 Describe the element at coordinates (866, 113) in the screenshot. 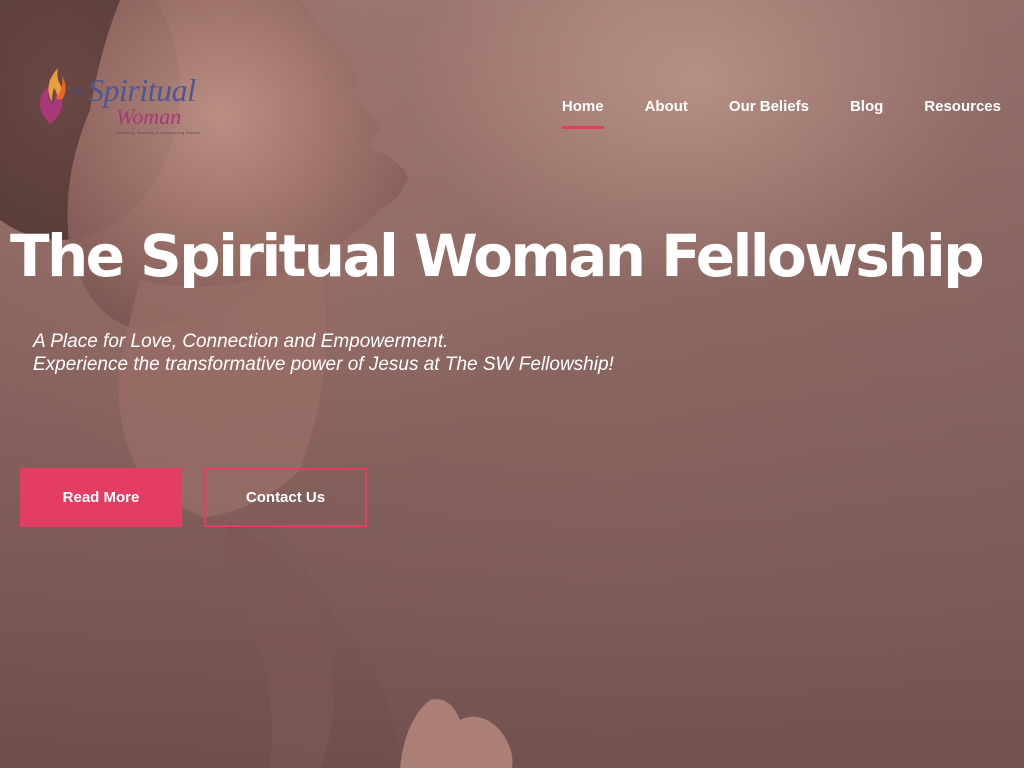

I see `nav-item-blog: Blog` at that location.